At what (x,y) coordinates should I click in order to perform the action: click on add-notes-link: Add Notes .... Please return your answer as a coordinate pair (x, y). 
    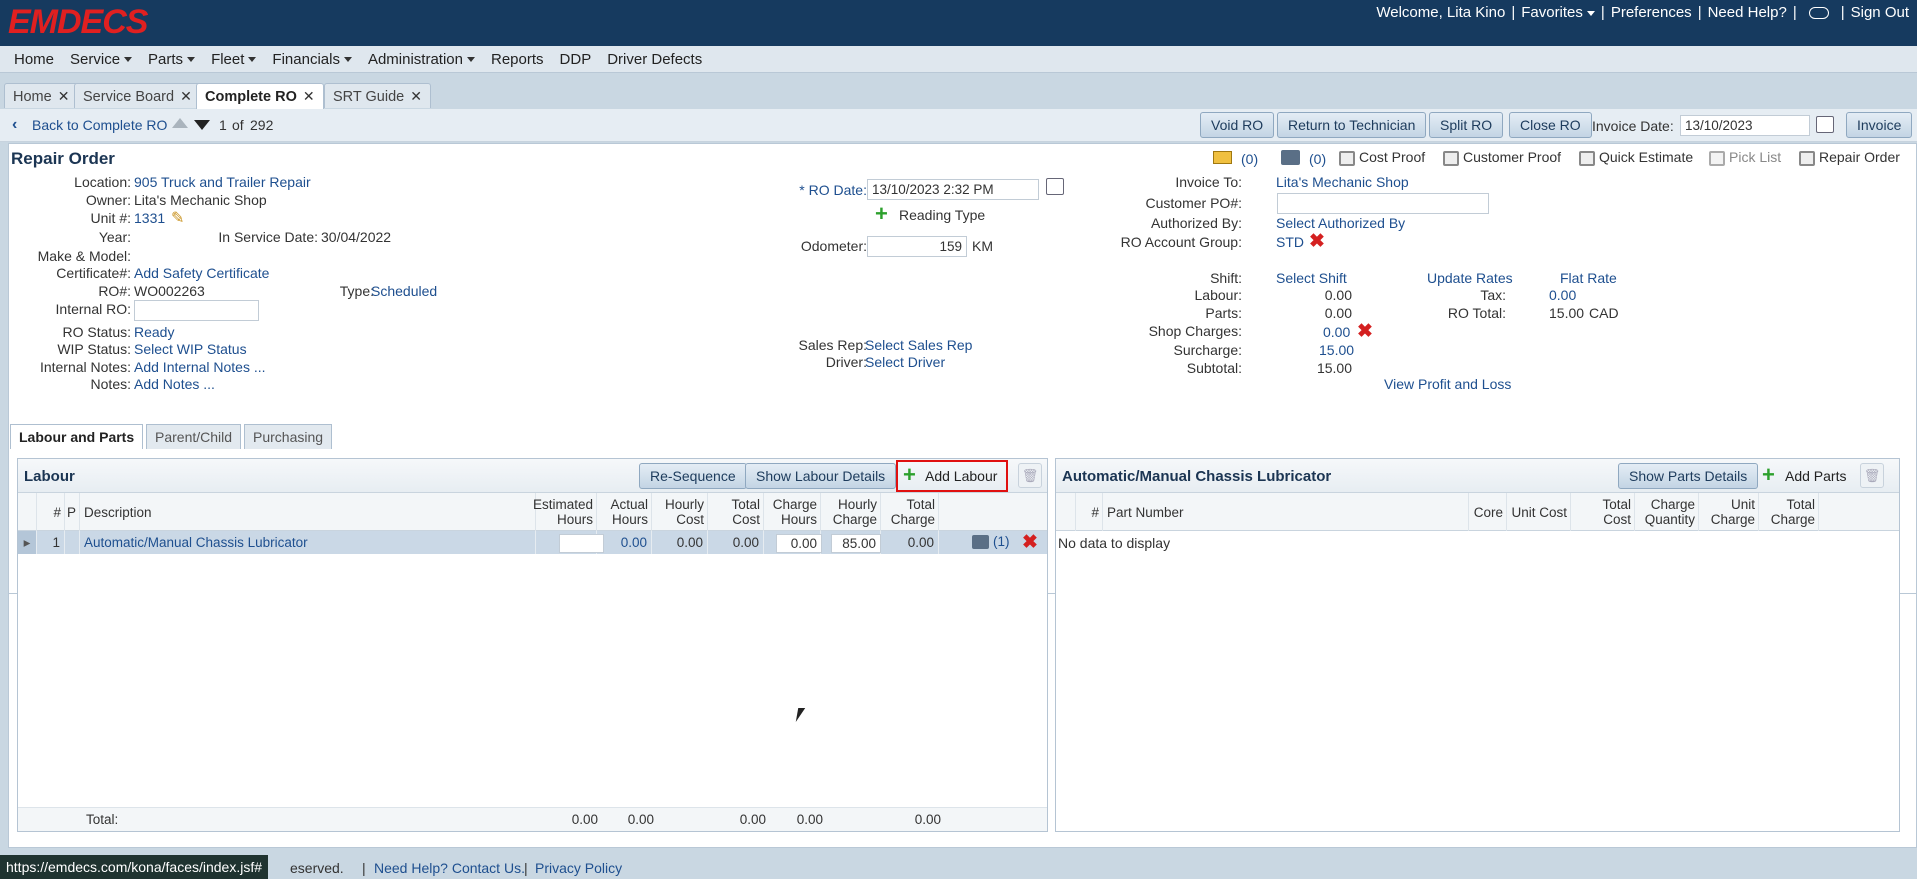
    Looking at the image, I should click on (174, 384).